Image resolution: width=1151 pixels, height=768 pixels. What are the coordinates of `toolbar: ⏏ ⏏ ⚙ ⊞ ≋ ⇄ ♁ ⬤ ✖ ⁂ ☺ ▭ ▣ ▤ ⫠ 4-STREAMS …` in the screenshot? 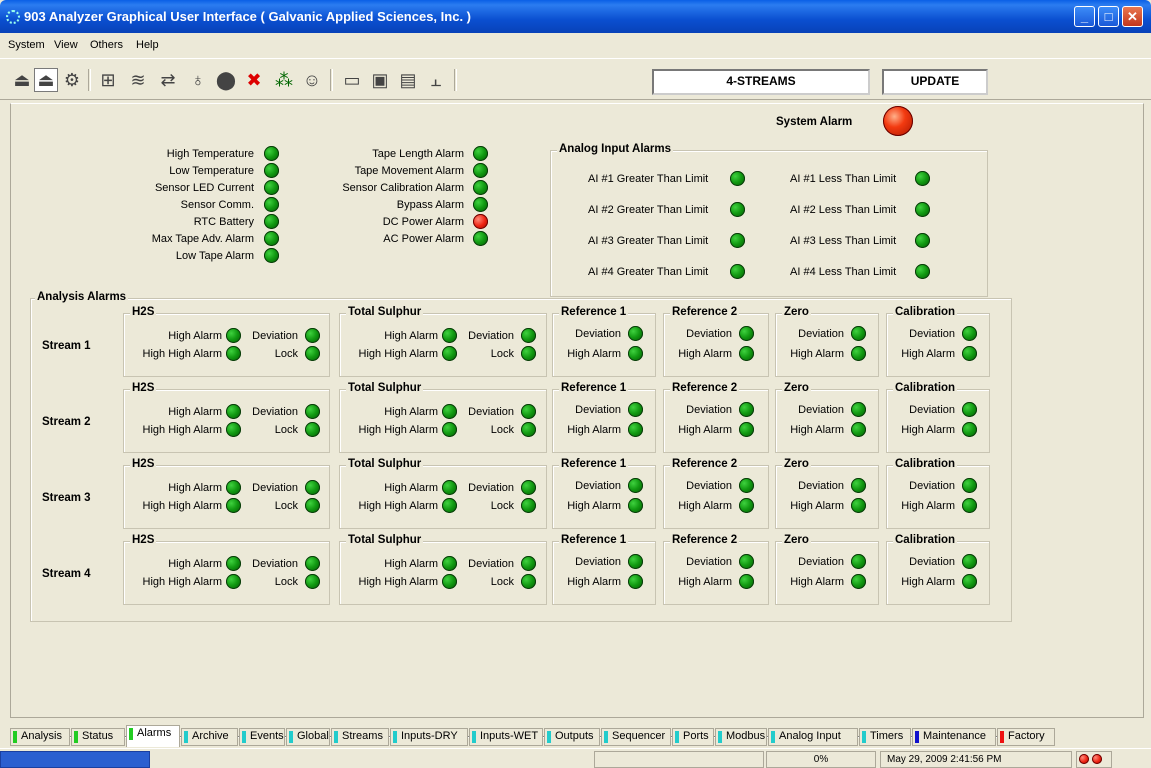 It's located at (575, 79).